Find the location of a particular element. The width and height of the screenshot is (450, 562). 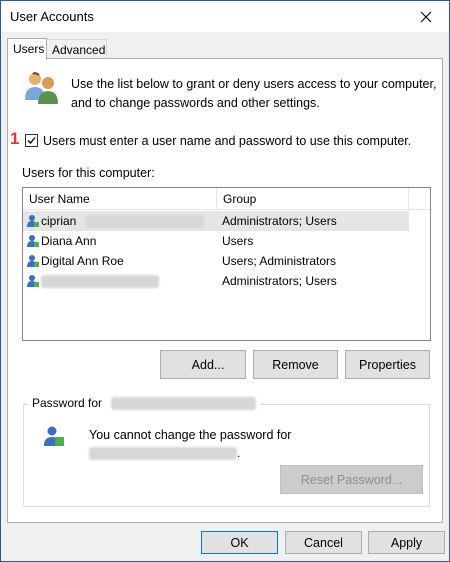

tab-advanced-label: Advanced is located at coordinates (79, 50).